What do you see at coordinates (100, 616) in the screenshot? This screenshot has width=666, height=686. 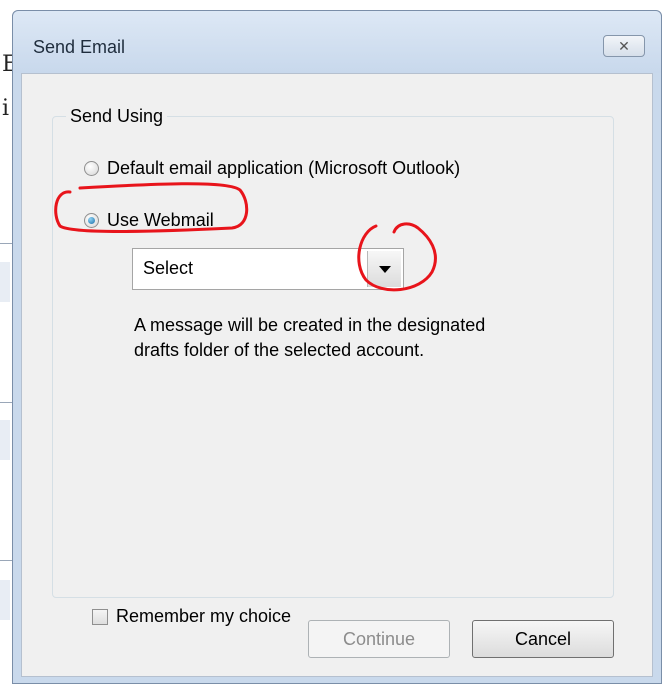 I see `checkbox` at bounding box center [100, 616].